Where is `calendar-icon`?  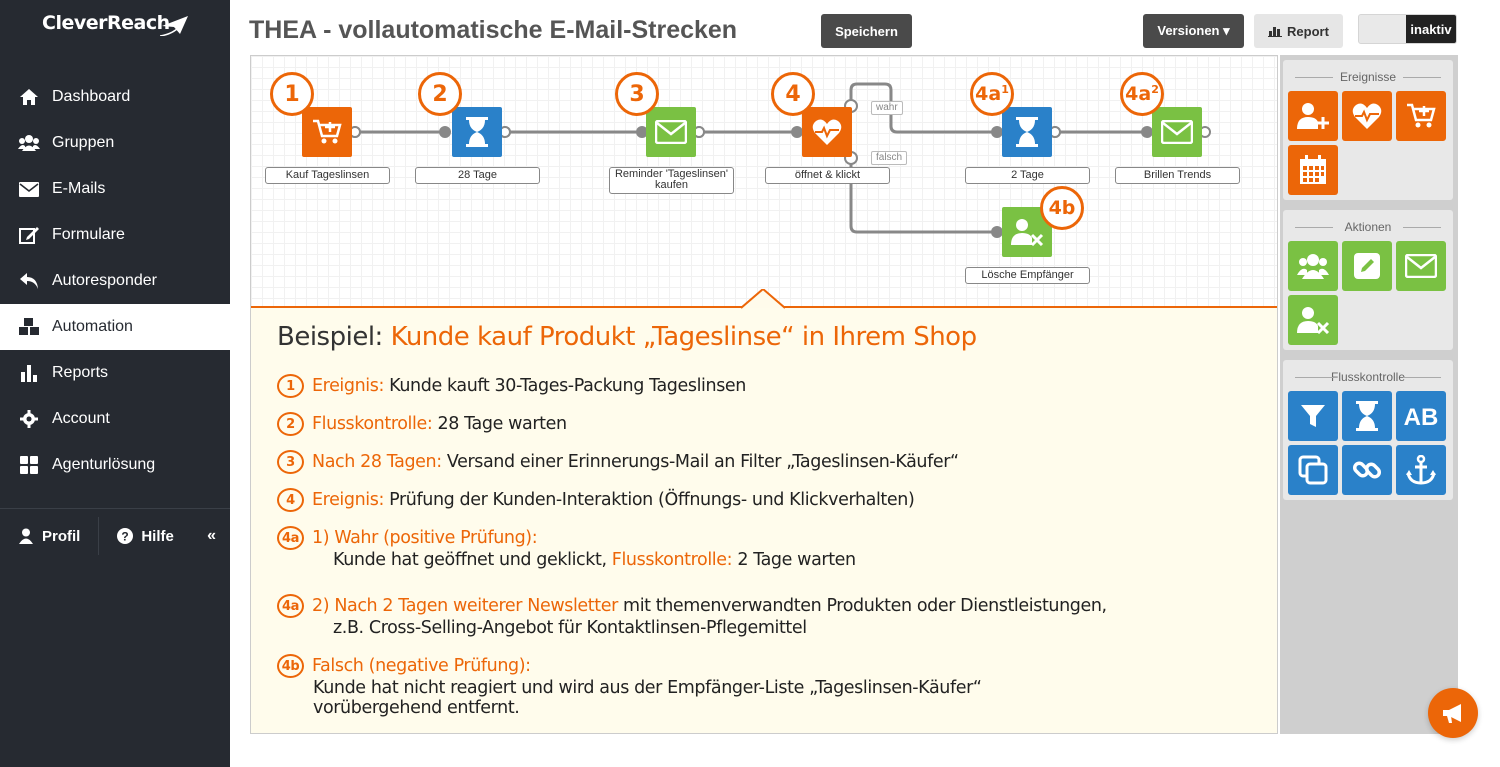 calendar-icon is located at coordinates (1313, 169).